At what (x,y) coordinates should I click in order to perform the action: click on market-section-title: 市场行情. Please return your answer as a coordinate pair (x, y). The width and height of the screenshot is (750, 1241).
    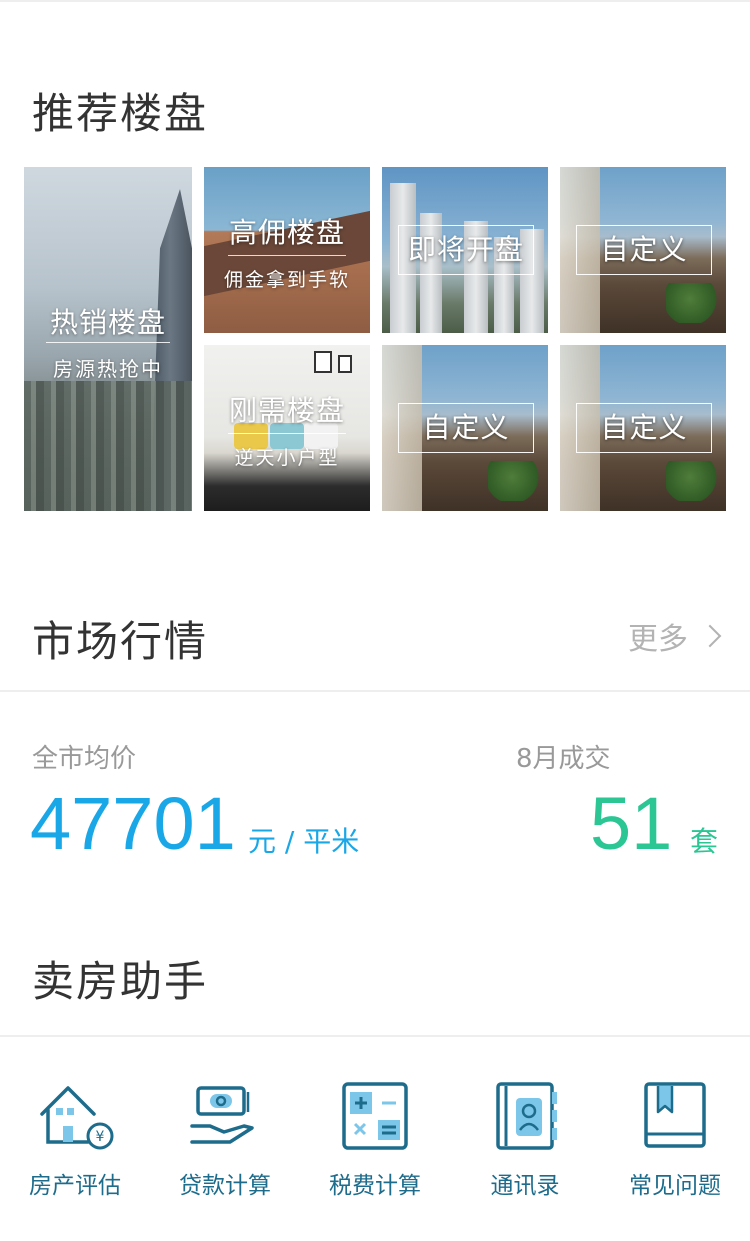
    Looking at the image, I should click on (120, 641).